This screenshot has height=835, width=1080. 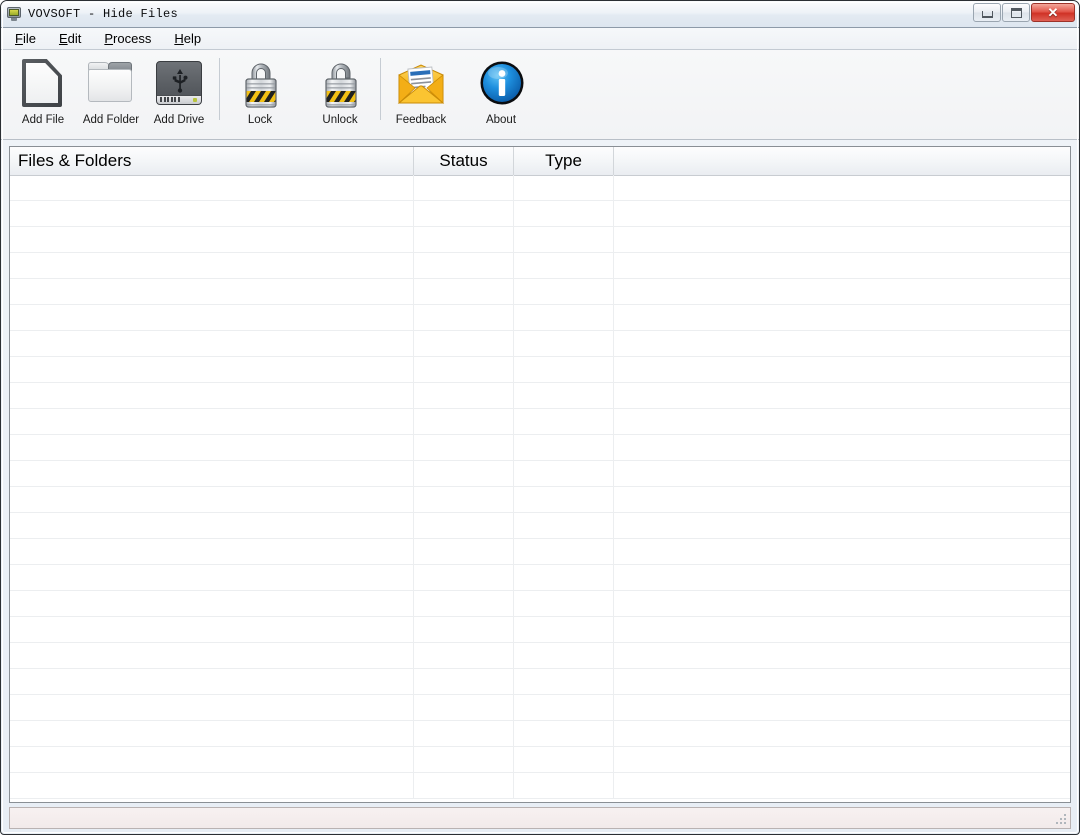 What do you see at coordinates (212, 161) in the screenshot?
I see `column-header-files-folders: Files & Folders` at bounding box center [212, 161].